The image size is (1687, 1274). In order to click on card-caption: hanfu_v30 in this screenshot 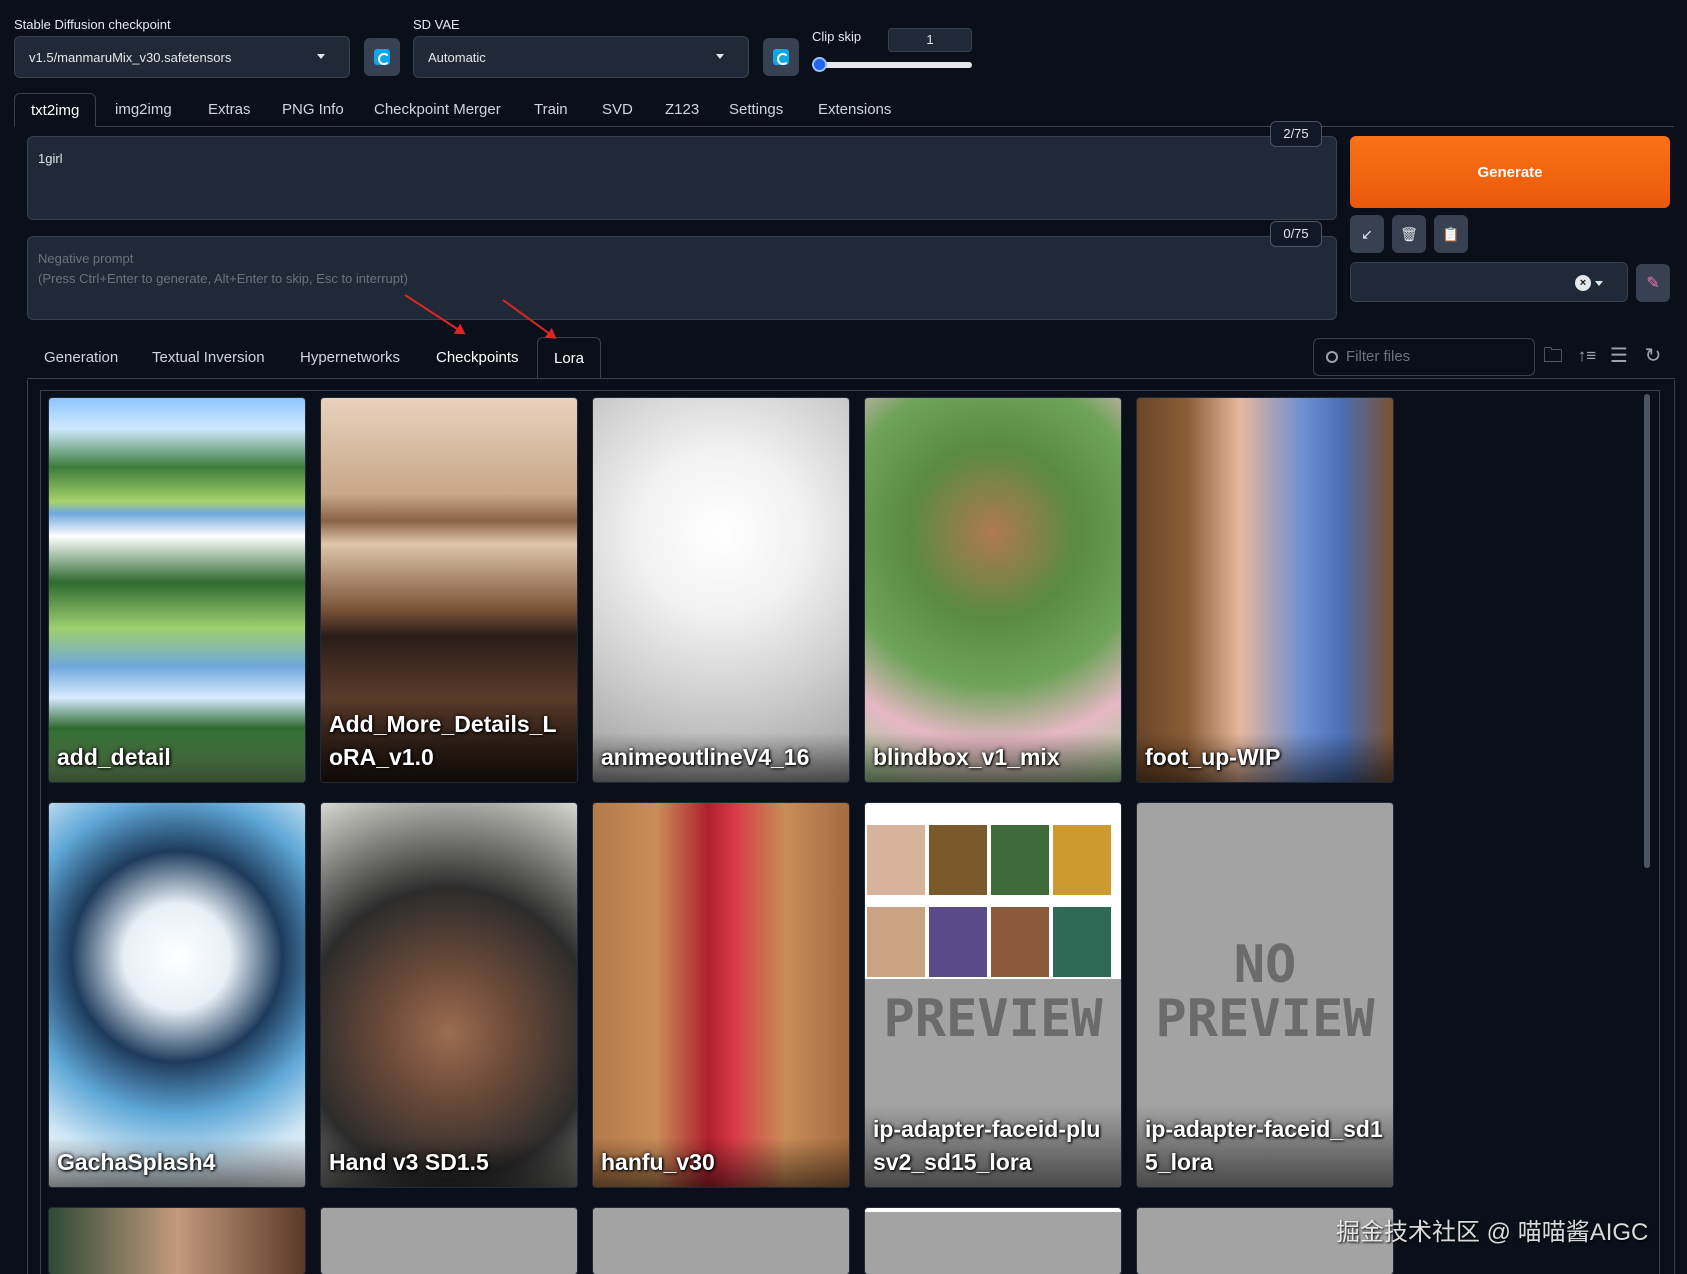, I will do `click(721, 1162)`.